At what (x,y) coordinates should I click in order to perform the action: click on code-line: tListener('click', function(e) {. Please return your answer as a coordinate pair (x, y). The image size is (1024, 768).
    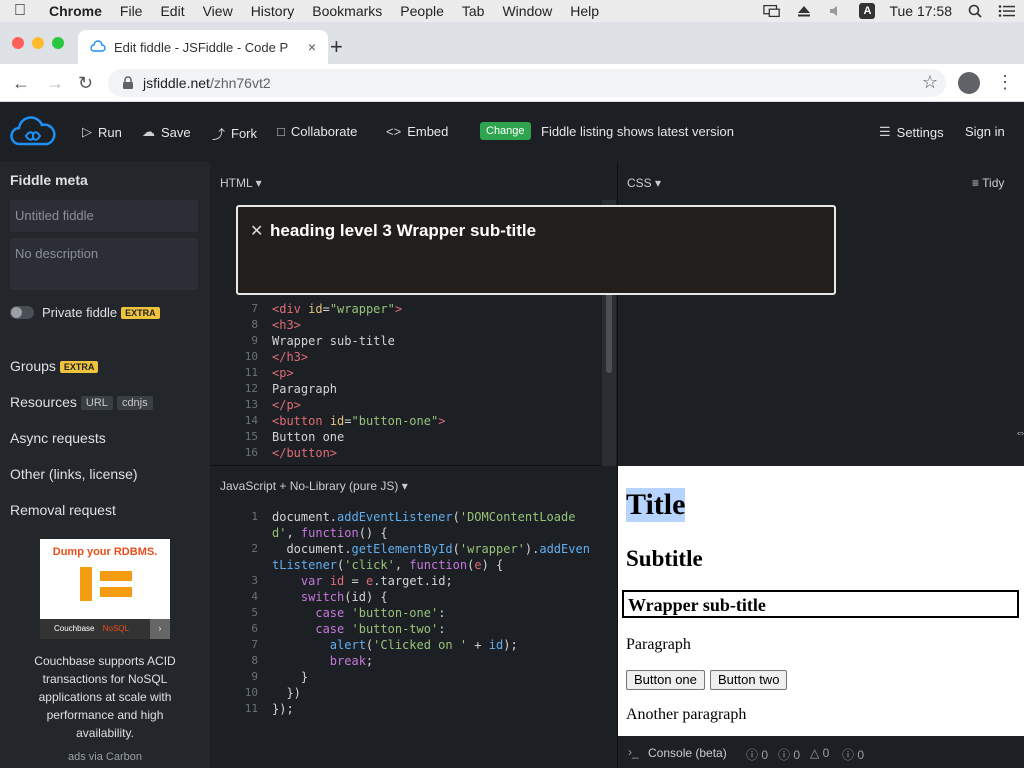
    Looking at the image, I should click on (387, 565).